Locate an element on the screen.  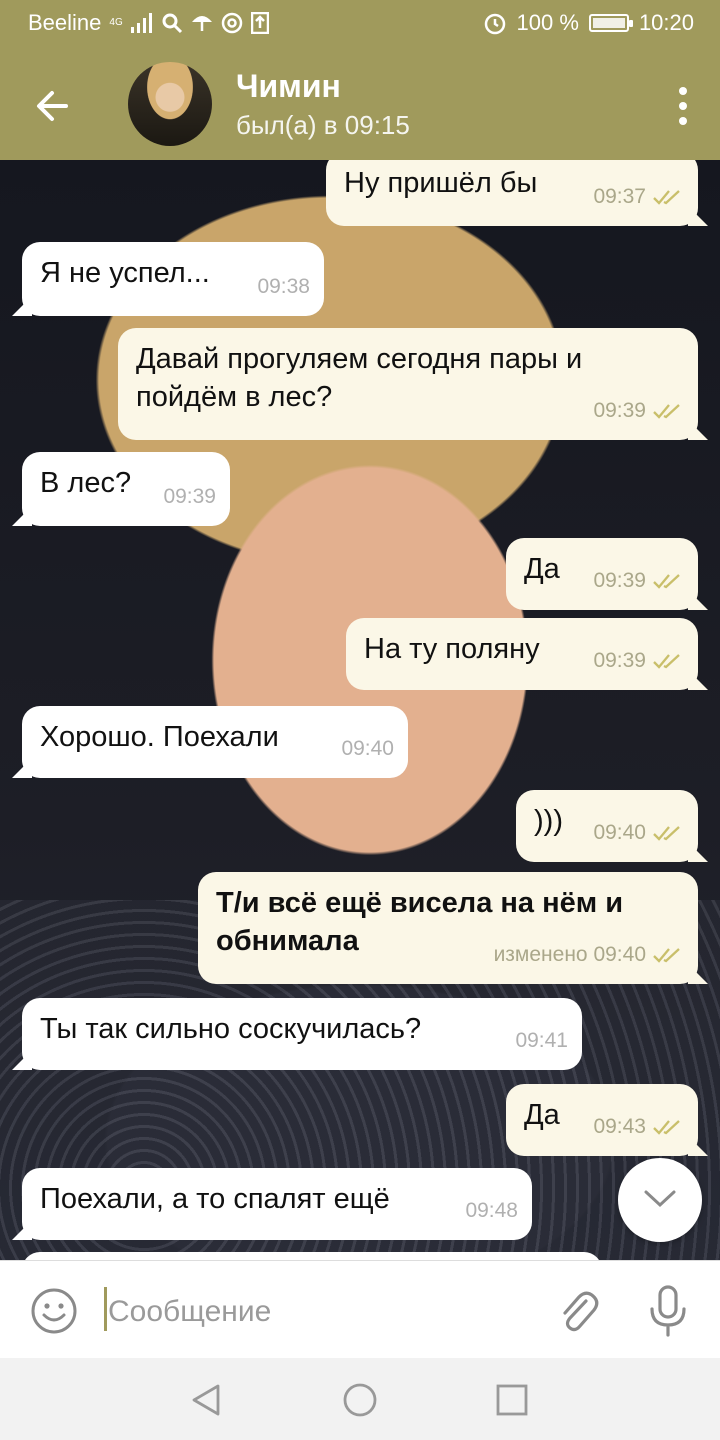
message-bubble: Да 09:39 is located at coordinates (602, 574).